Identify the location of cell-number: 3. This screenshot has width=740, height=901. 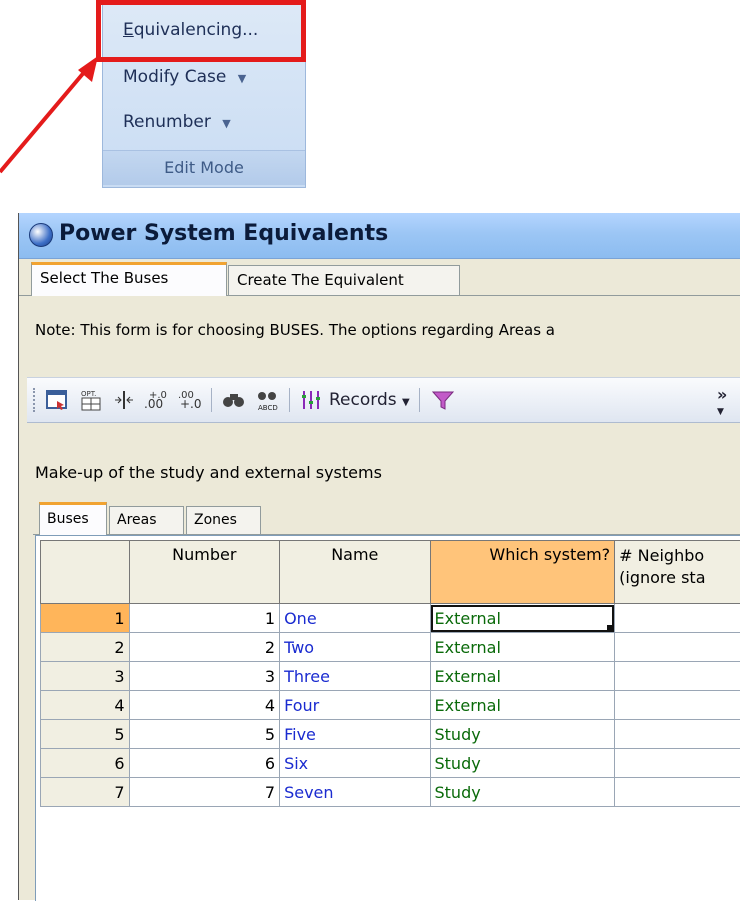
(204, 676).